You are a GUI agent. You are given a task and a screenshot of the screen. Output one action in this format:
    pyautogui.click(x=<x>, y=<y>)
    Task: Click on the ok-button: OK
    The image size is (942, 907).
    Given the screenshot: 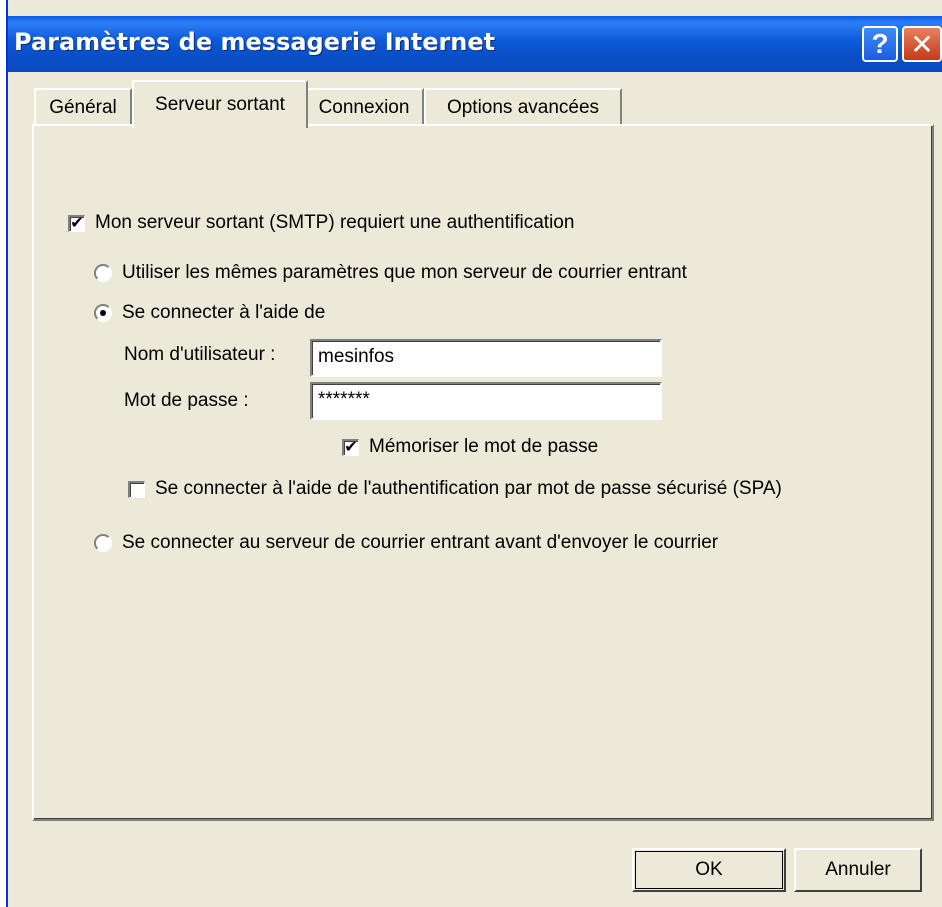 What is the action you would take?
    pyautogui.click(x=709, y=870)
    